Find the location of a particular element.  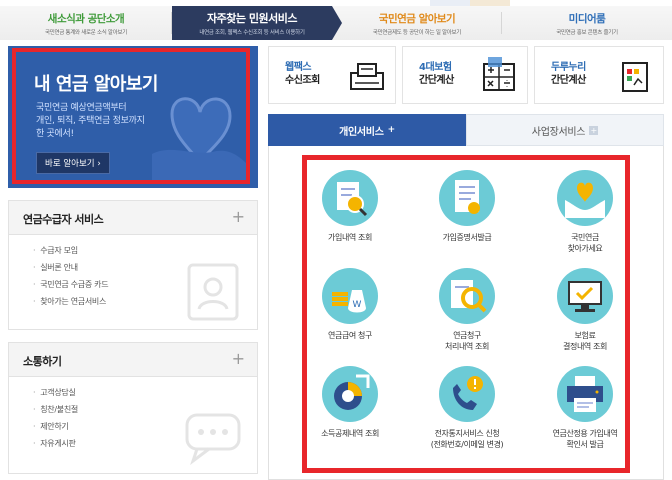

service-calculation-certificate: 연금산정용 가입내역 확인서 발급 is located at coordinates (585, 408).